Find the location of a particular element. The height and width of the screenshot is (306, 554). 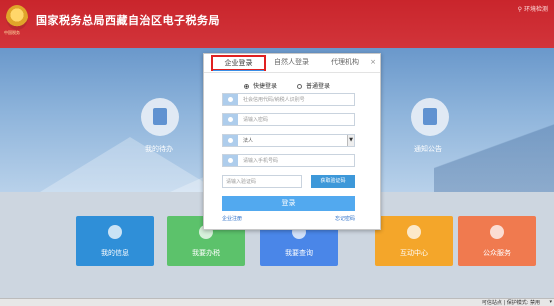

emblem-text: 中国税务 is located at coordinates (12, 32).